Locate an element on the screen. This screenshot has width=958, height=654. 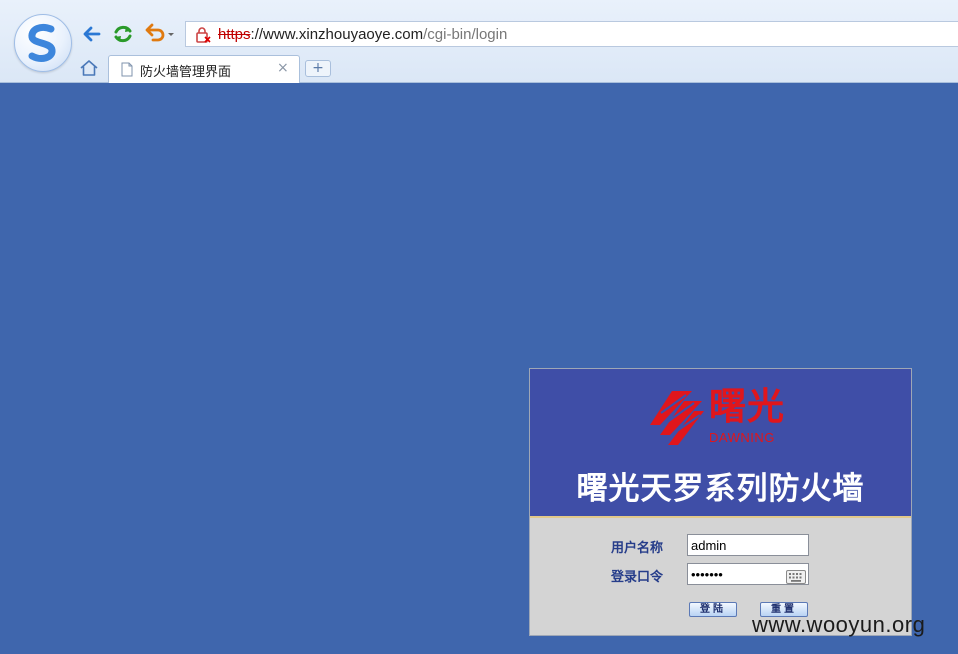
brand-name-en: DAWNING is located at coordinates (742, 437).